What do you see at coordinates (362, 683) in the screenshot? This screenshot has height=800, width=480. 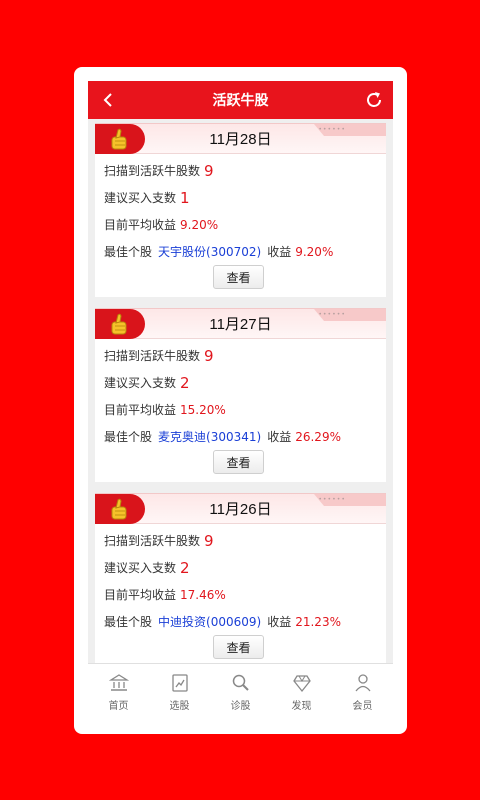 I see `member-icon` at bounding box center [362, 683].